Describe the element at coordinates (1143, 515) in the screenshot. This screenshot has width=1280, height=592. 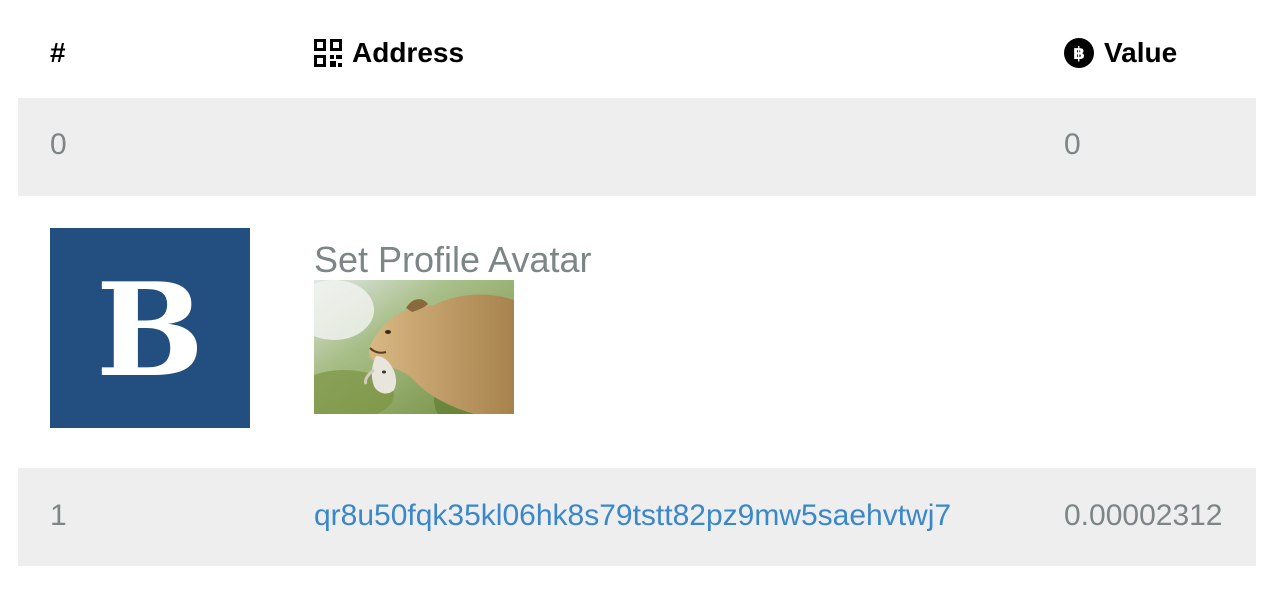
I see `row-value: 0.00002312` at that location.